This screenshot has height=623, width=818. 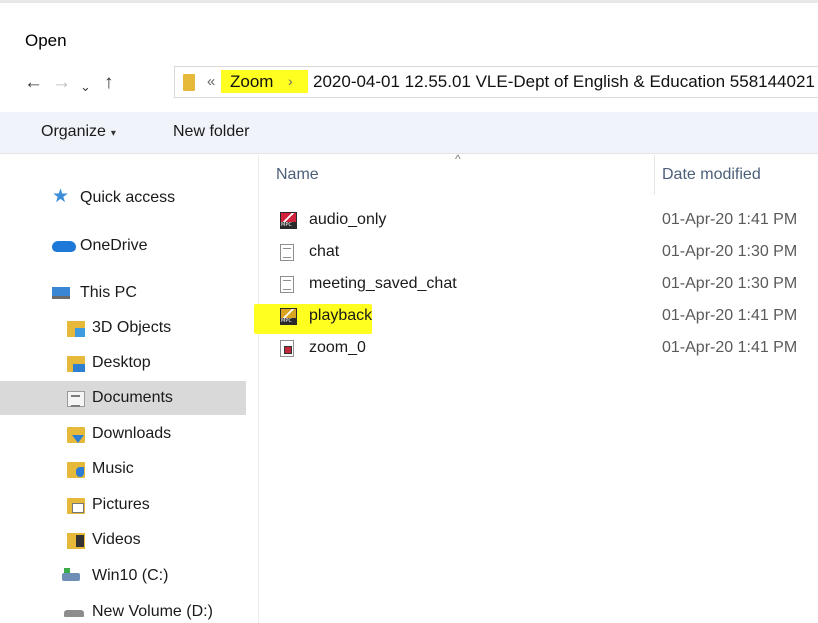 I want to click on file-name: playback, so click(x=341, y=315).